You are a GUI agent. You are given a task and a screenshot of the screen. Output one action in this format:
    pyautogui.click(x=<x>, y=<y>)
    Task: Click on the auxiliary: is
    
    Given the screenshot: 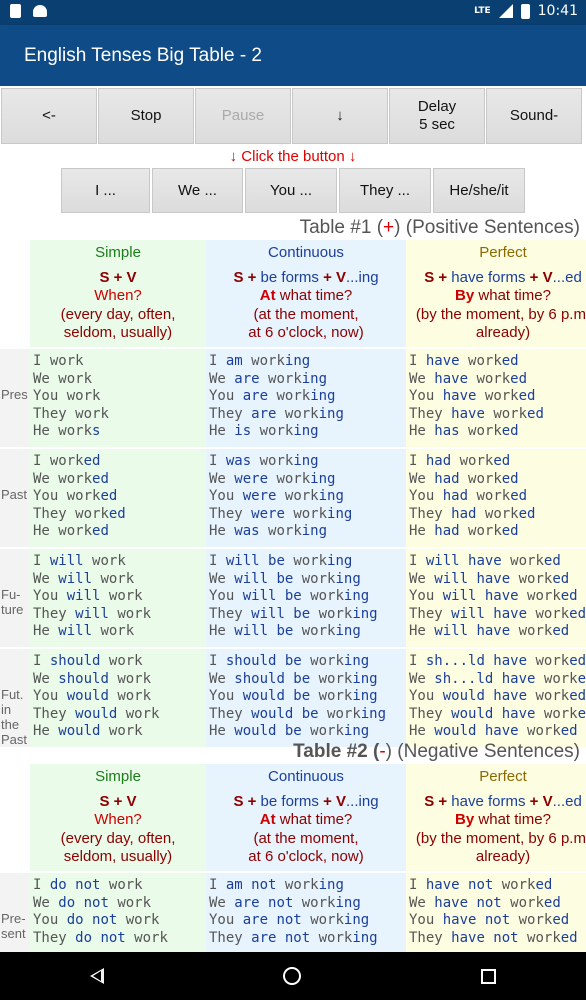 What is the action you would take?
    pyautogui.click(x=243, y=431)
    